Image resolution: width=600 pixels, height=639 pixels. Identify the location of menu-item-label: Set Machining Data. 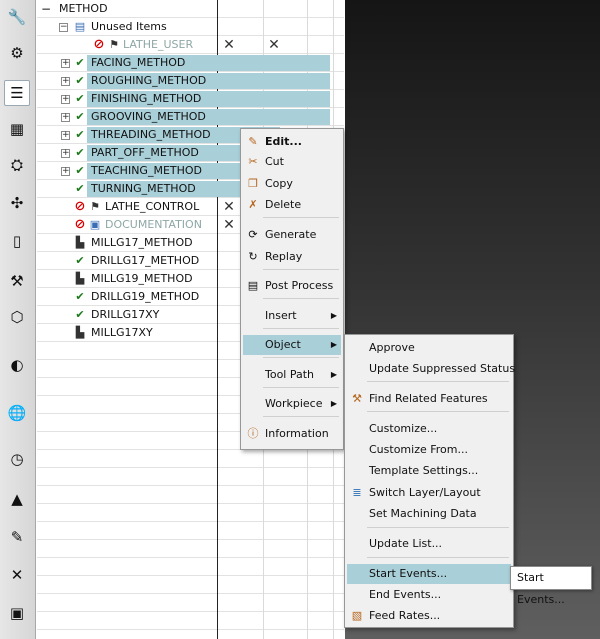
(423, 513).